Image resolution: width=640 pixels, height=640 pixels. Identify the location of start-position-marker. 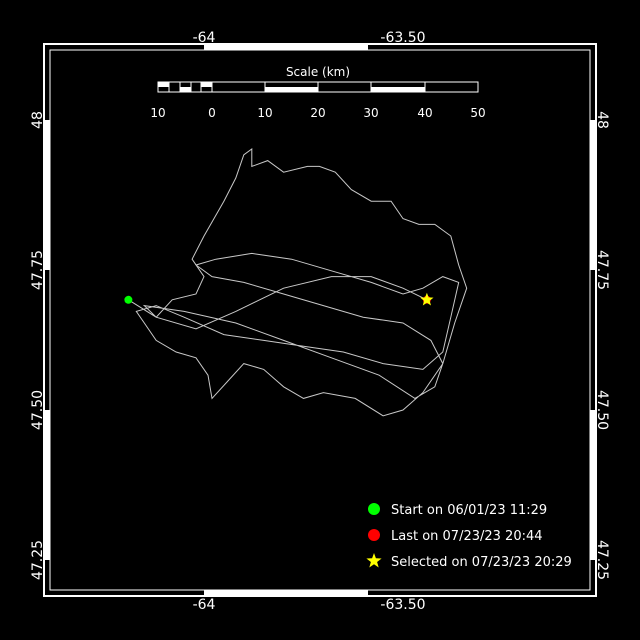
(128, 299).